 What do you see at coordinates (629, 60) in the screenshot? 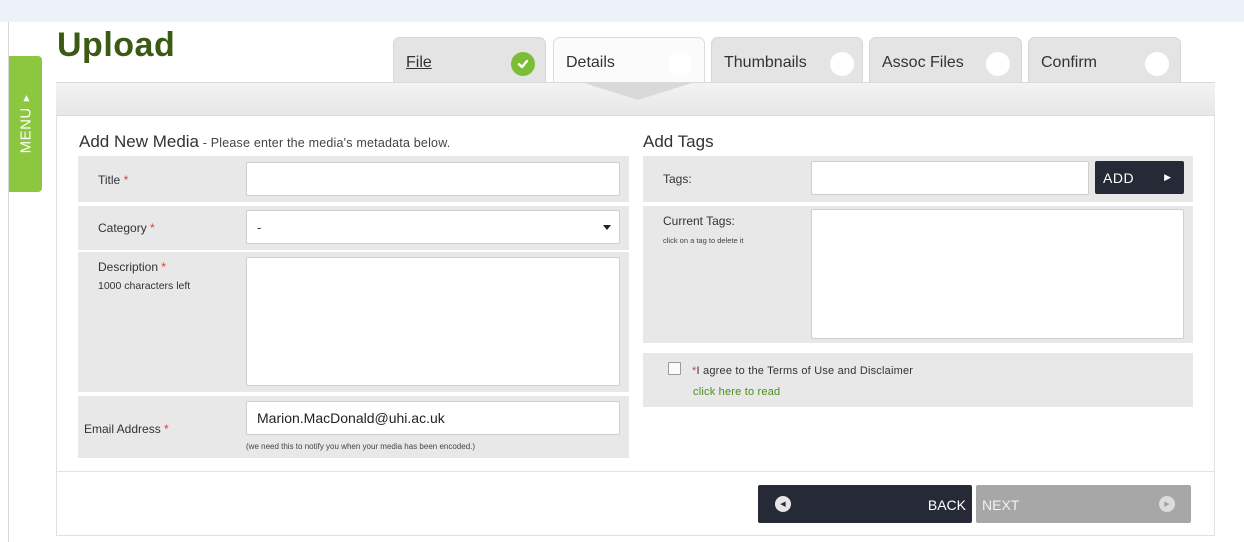
I see `tab-details: Details` at bounding box center [629, 60].